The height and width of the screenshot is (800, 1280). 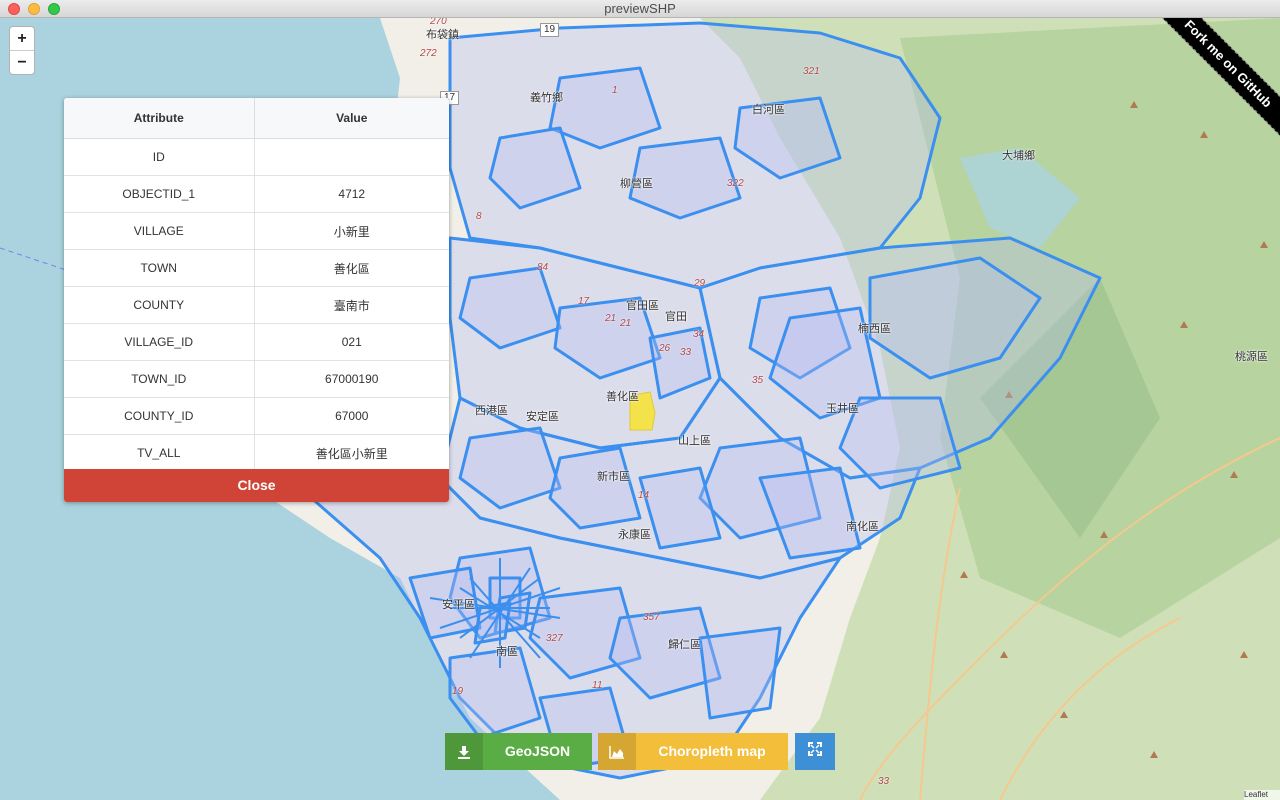 I want to click on road-number: 1, so click(x=615, y=90).